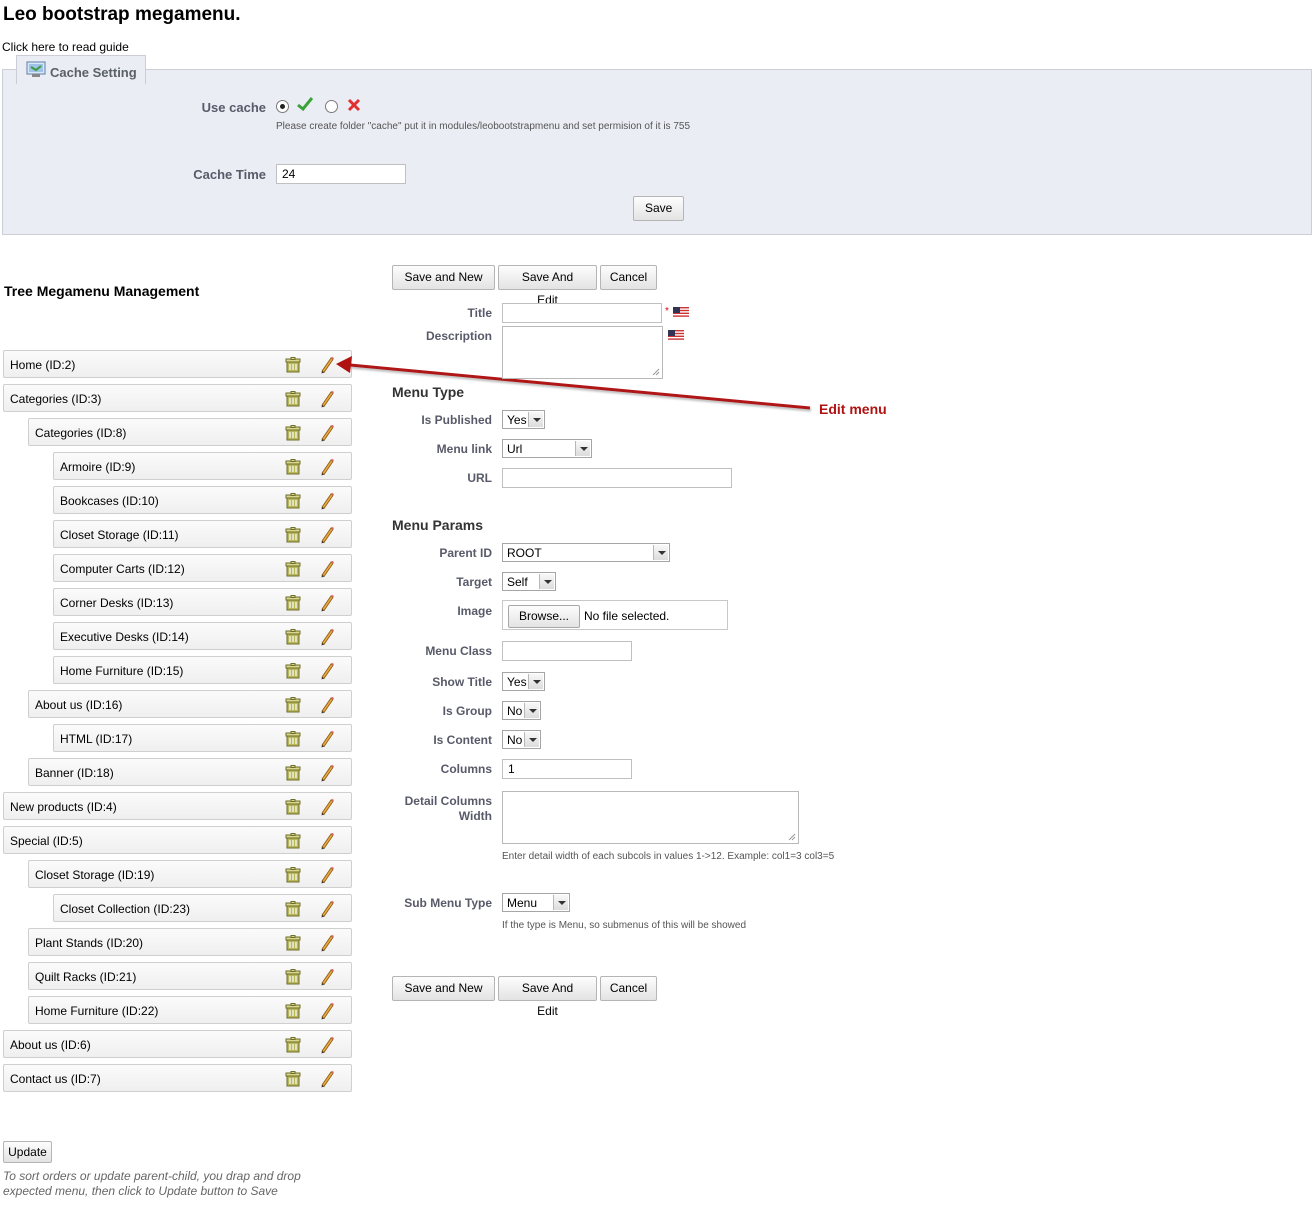  What do you see at coordinates (547, 997) in the screenshot?
I see `save-and-edit-button-bottom: Save And Edit` at bounding box center [547, 997].